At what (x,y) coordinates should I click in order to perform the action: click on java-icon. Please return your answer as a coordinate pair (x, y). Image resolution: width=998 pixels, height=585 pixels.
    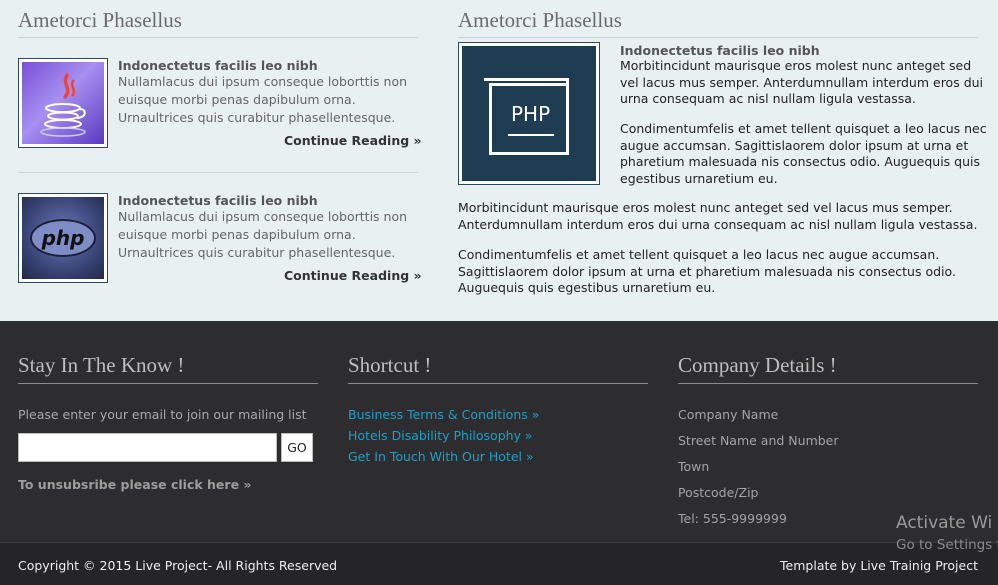
    Looking at the image, I should click on (63, 103).